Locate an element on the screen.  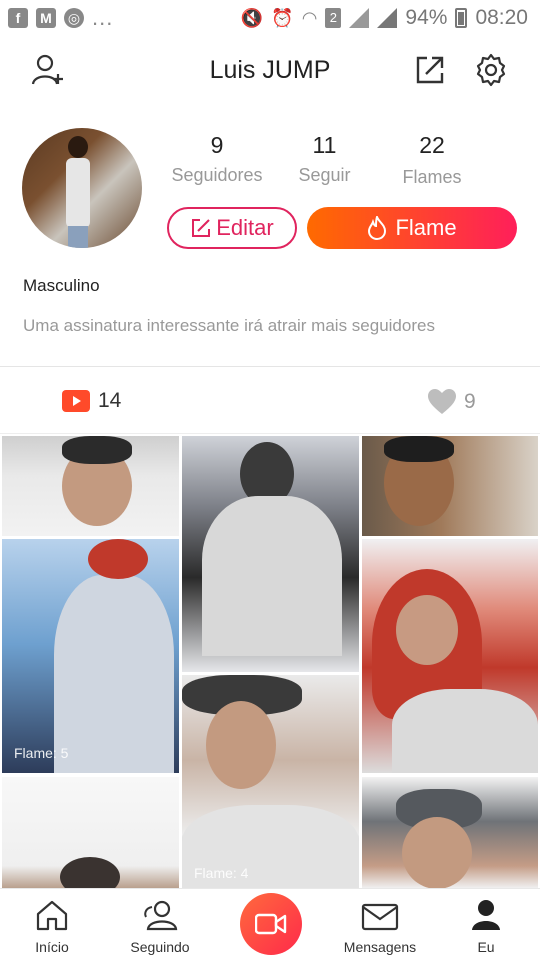
add-user-icon is located at coordinates (47, 69).